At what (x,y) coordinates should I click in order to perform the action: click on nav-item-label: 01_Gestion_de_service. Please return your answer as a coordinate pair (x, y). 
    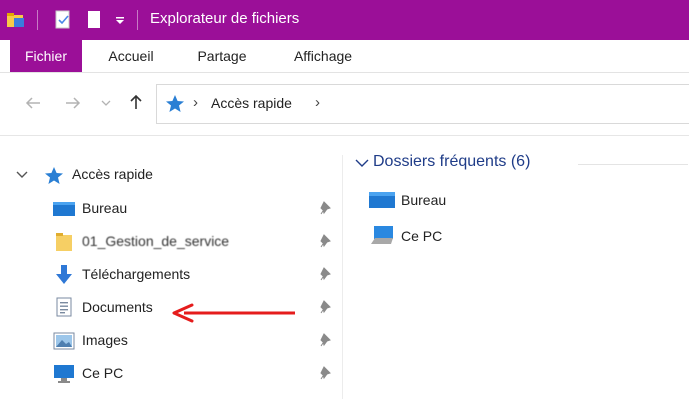
    Looking at the image, I should click on (156, 241).